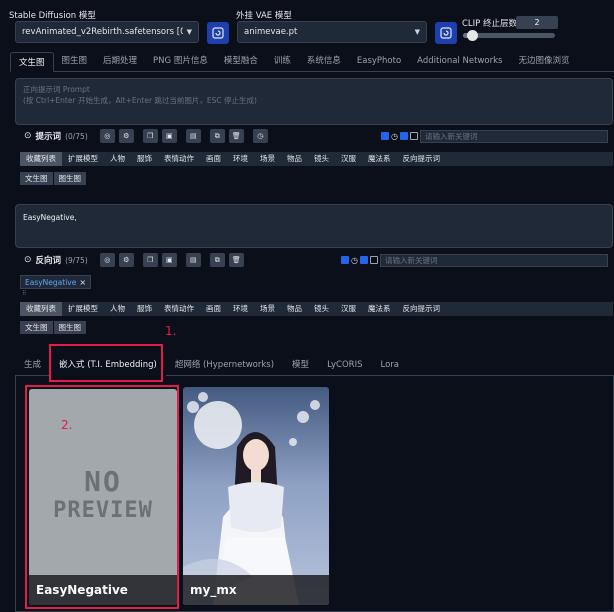 Image resolution: width=614 pixels, height=612 pixels. Describe the element at coordinates (52, 16) in the screenshot. I see `model-label: Stable Diffusion 模型` at that location.